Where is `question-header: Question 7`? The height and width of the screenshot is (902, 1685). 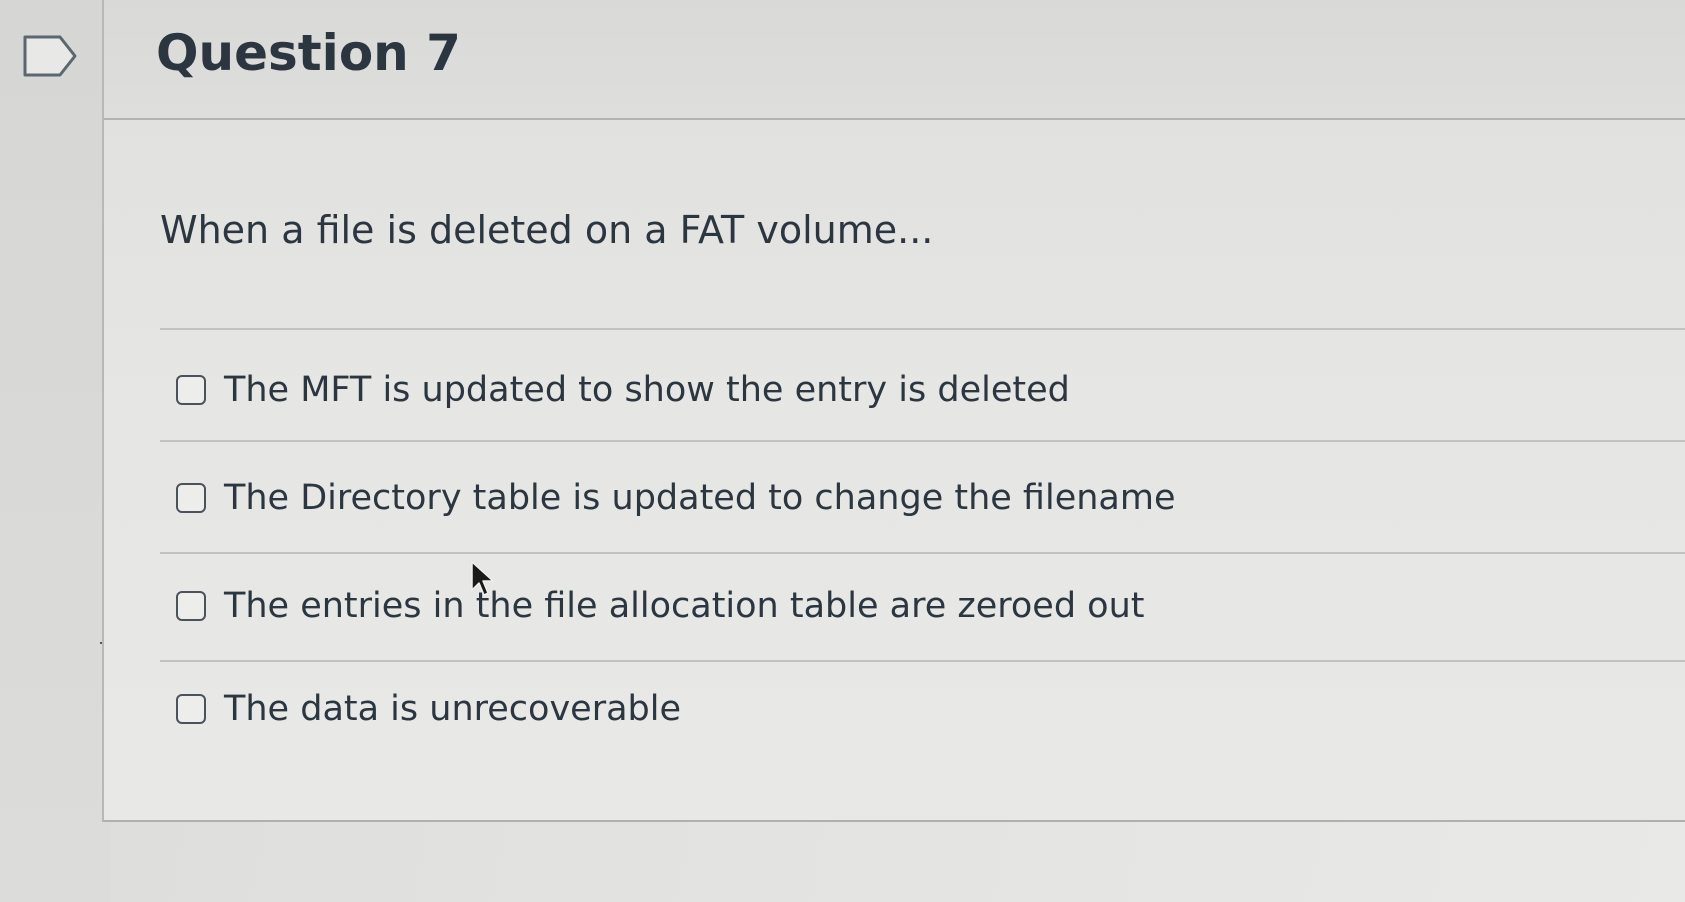
question-header: Question 7 is located at coordinates (894, 60).